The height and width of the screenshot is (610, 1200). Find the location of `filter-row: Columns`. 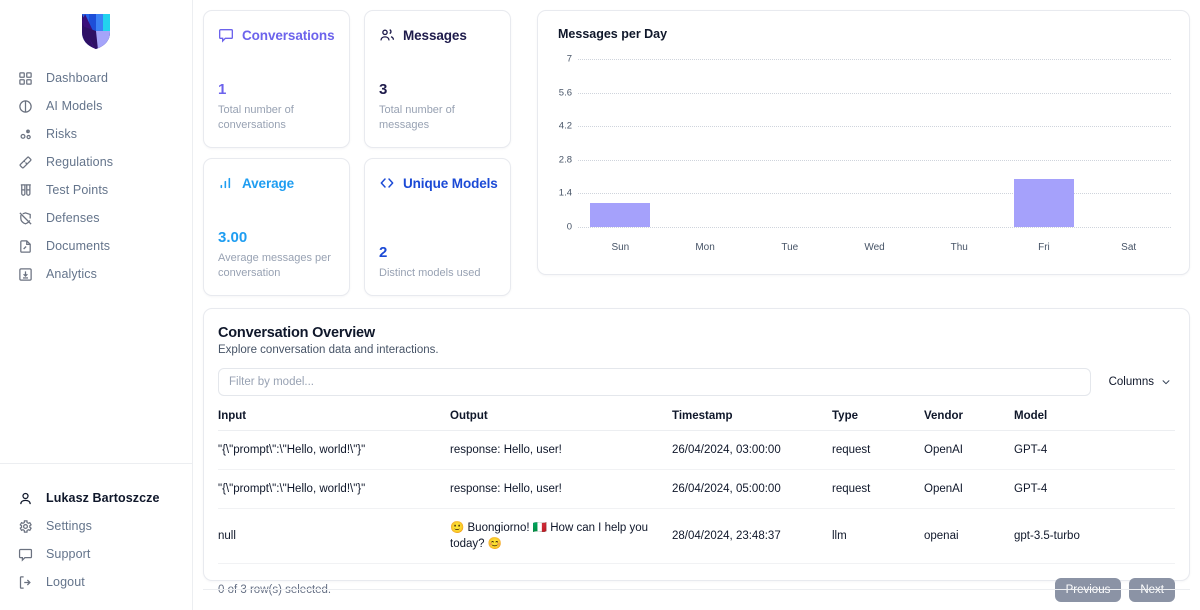

filter-row: Columns is located at coordinates (696, 382).